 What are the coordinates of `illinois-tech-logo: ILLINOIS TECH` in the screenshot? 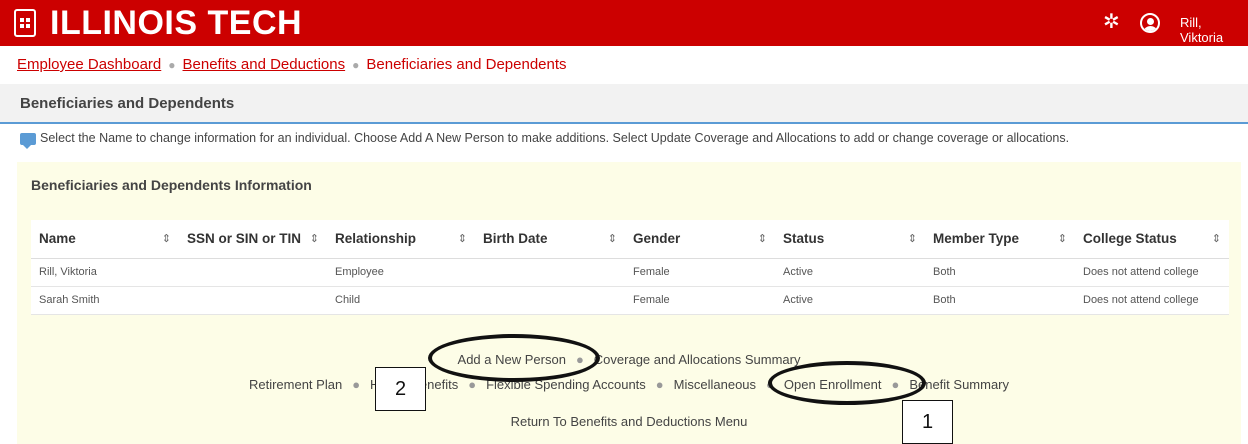 It's located at (176, 23).